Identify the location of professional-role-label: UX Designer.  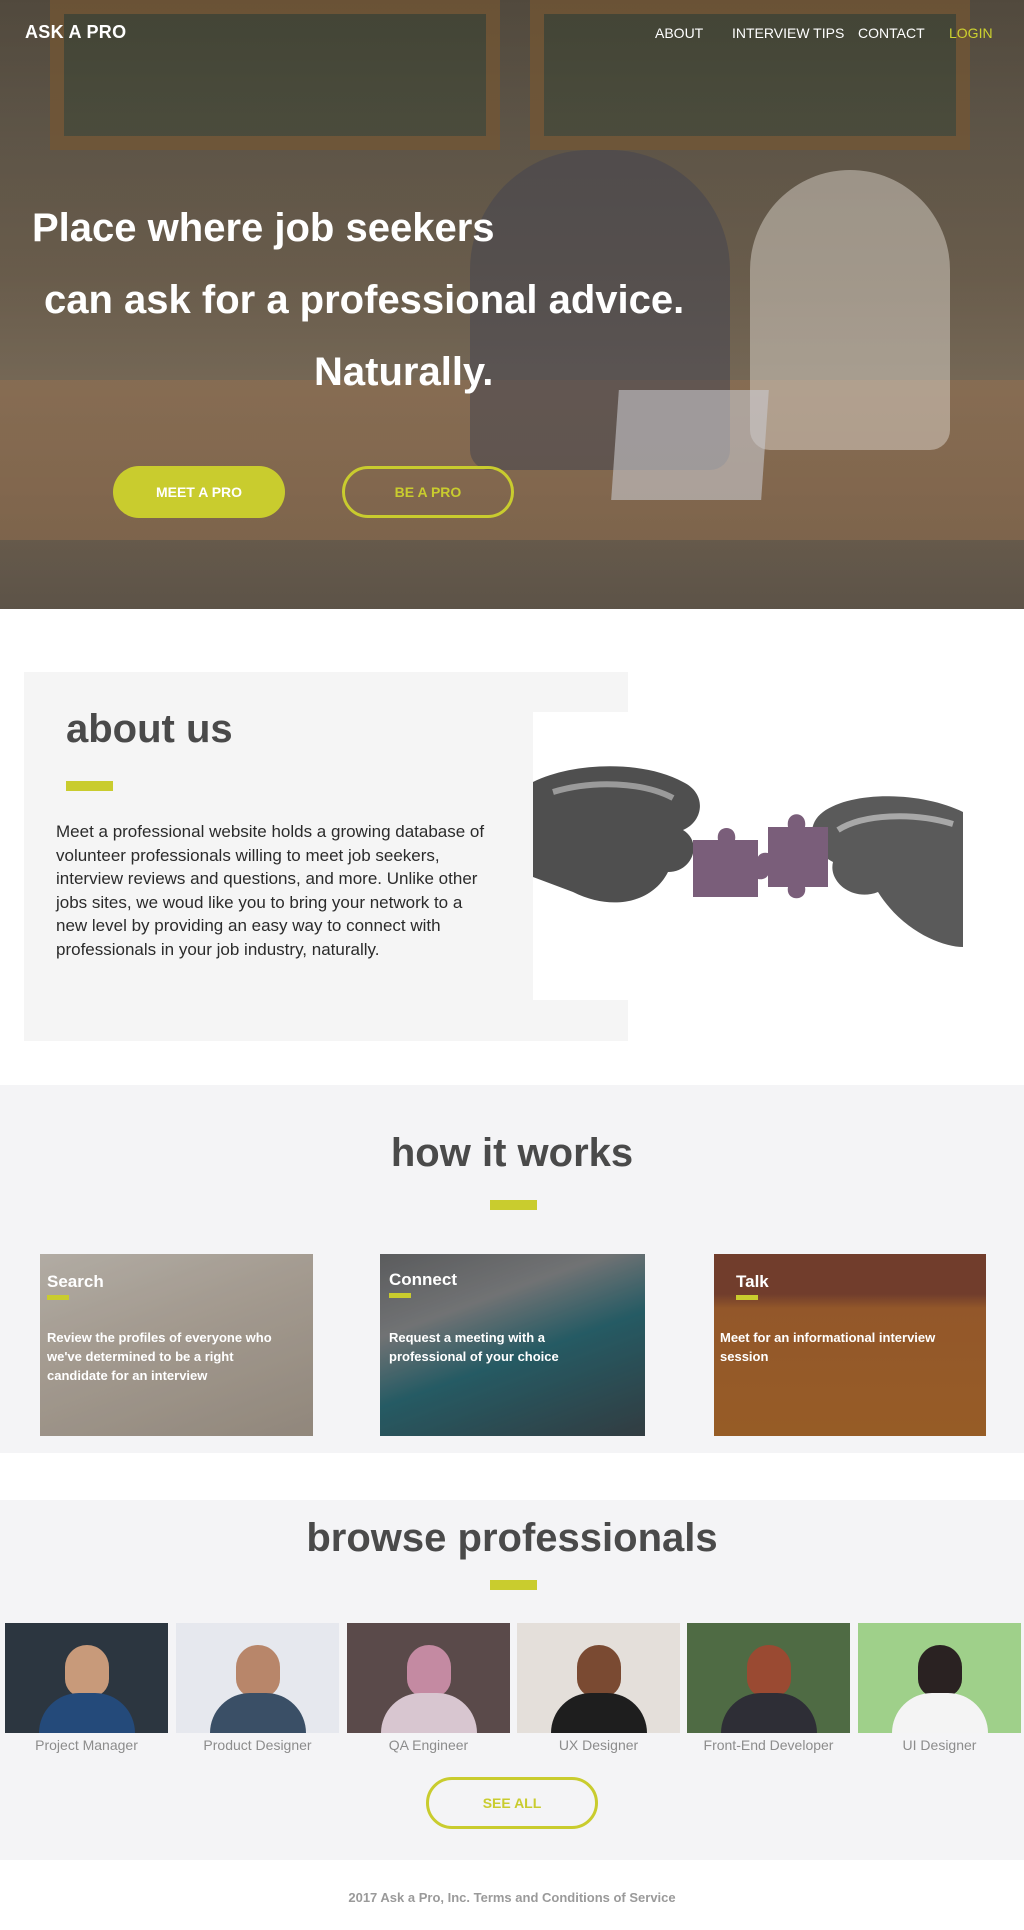
(598, 1745).